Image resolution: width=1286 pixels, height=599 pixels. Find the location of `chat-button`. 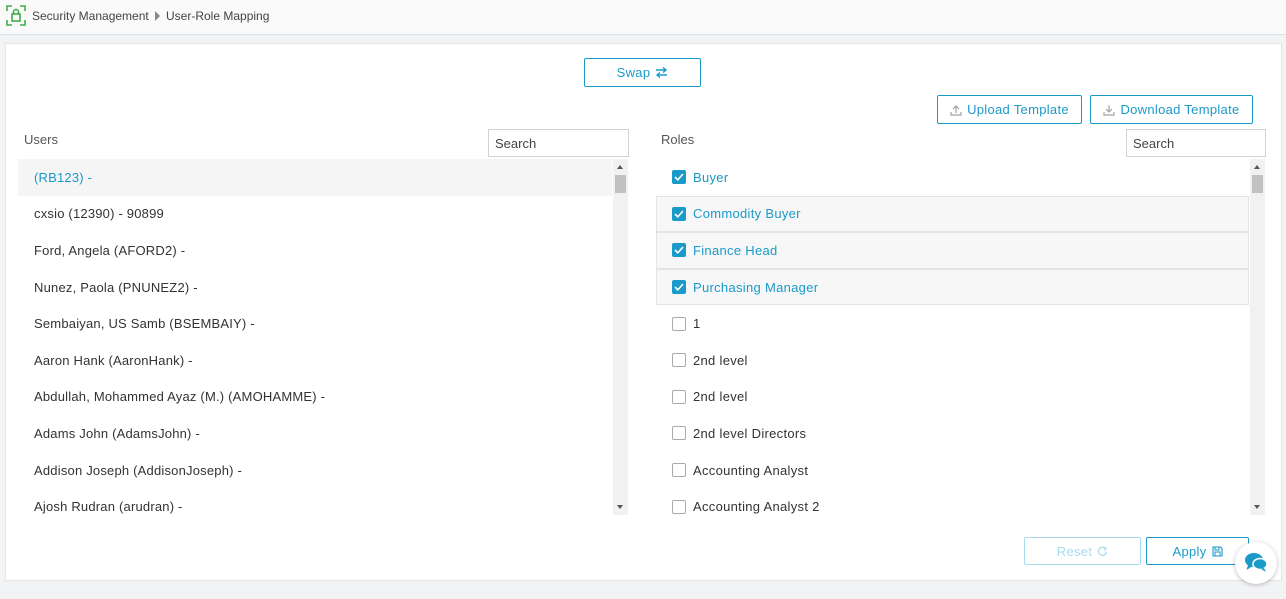

chat-button is located at coordinates (1256, 563).